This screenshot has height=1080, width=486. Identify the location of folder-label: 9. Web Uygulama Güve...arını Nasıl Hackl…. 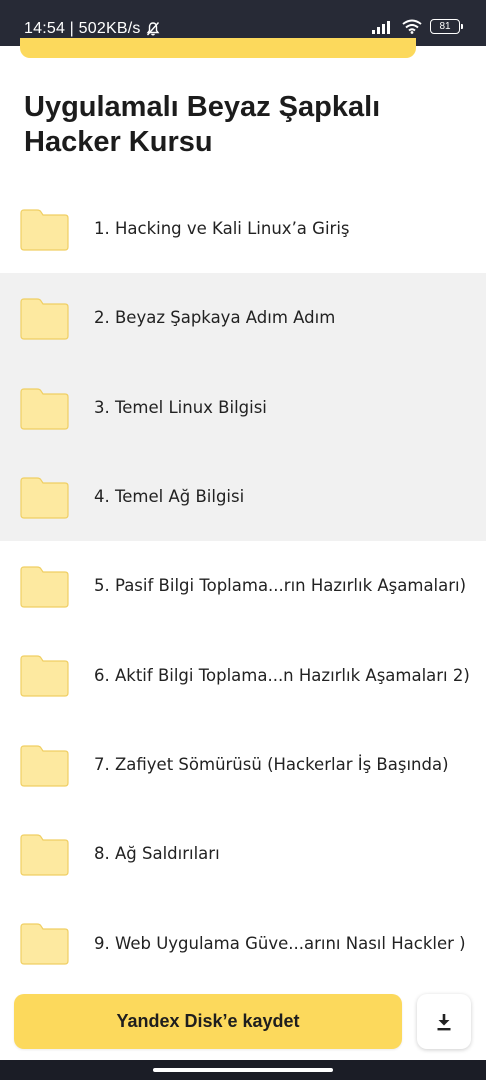
(280, 943).